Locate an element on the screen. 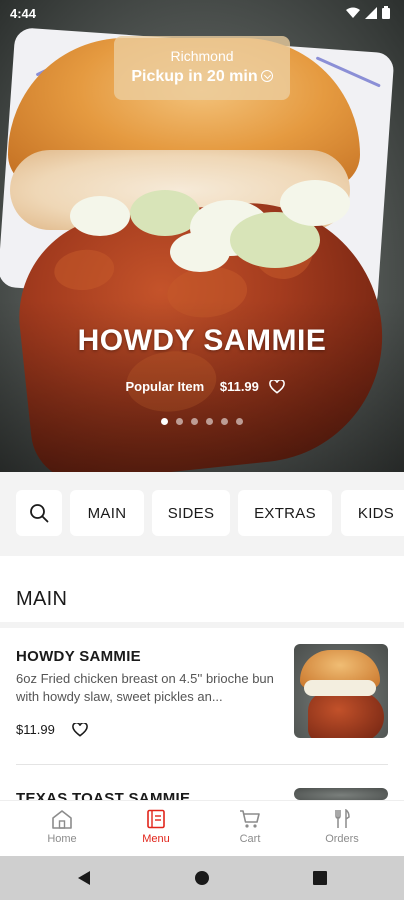 The width and height of the screenshot is (404, 900). home-button-icon is located at coordinates (202, 878).